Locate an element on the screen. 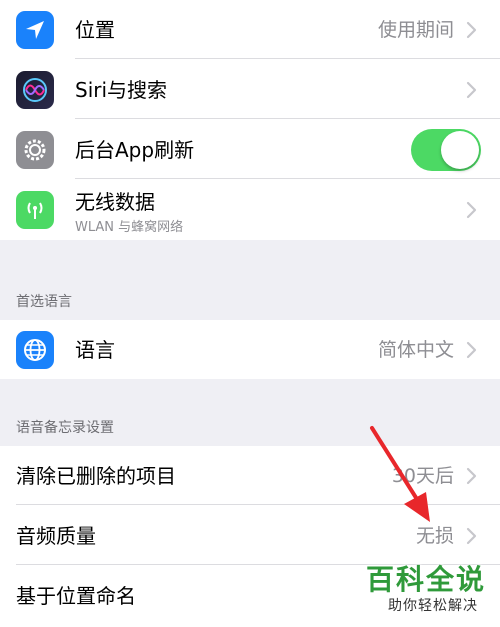 The height and width of the screenshot is (627, 500). row-audio-quality-label: 音频质量 is located at coordinates (56, 536).